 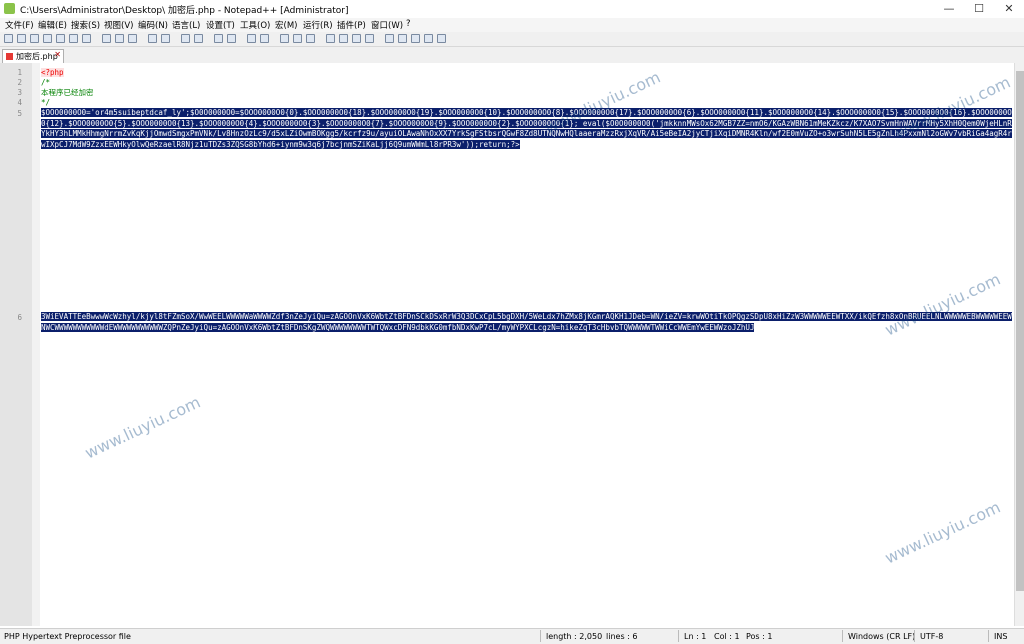 I want to click on comment-close: */, so click(x=46, y=102).